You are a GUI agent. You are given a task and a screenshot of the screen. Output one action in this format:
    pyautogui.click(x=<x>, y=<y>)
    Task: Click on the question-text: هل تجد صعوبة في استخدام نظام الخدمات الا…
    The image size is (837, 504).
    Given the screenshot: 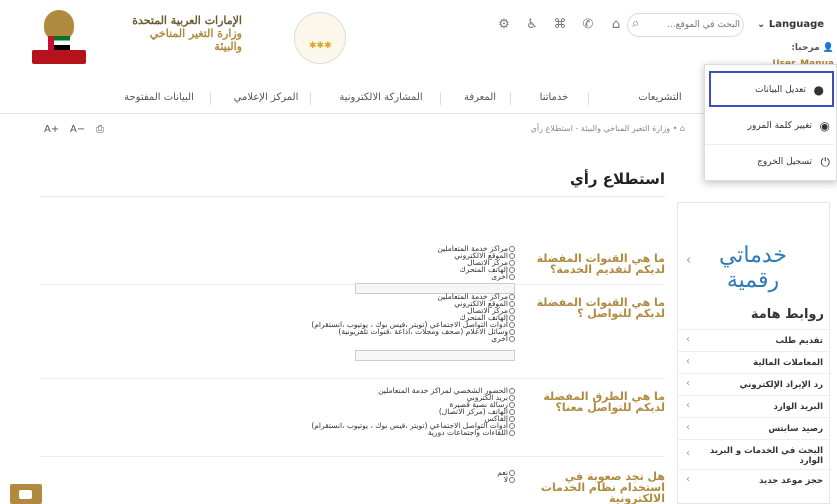 What is the action you would take?
    pyautogui.click(x=602, y=487)
    